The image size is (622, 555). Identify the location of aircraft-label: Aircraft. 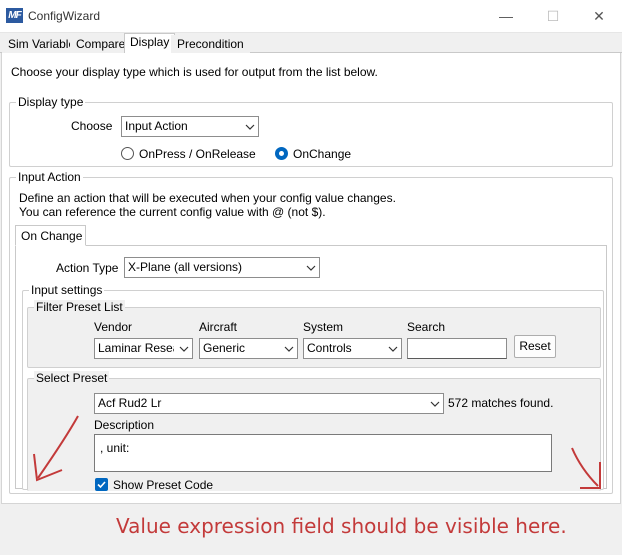
(218, 327).